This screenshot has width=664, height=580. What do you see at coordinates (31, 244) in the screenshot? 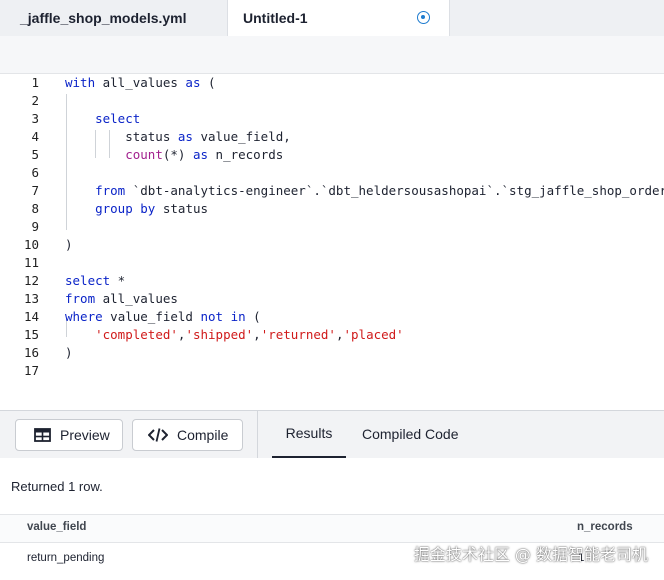
I see `line-number: 10` at bounding box center [31, 244].